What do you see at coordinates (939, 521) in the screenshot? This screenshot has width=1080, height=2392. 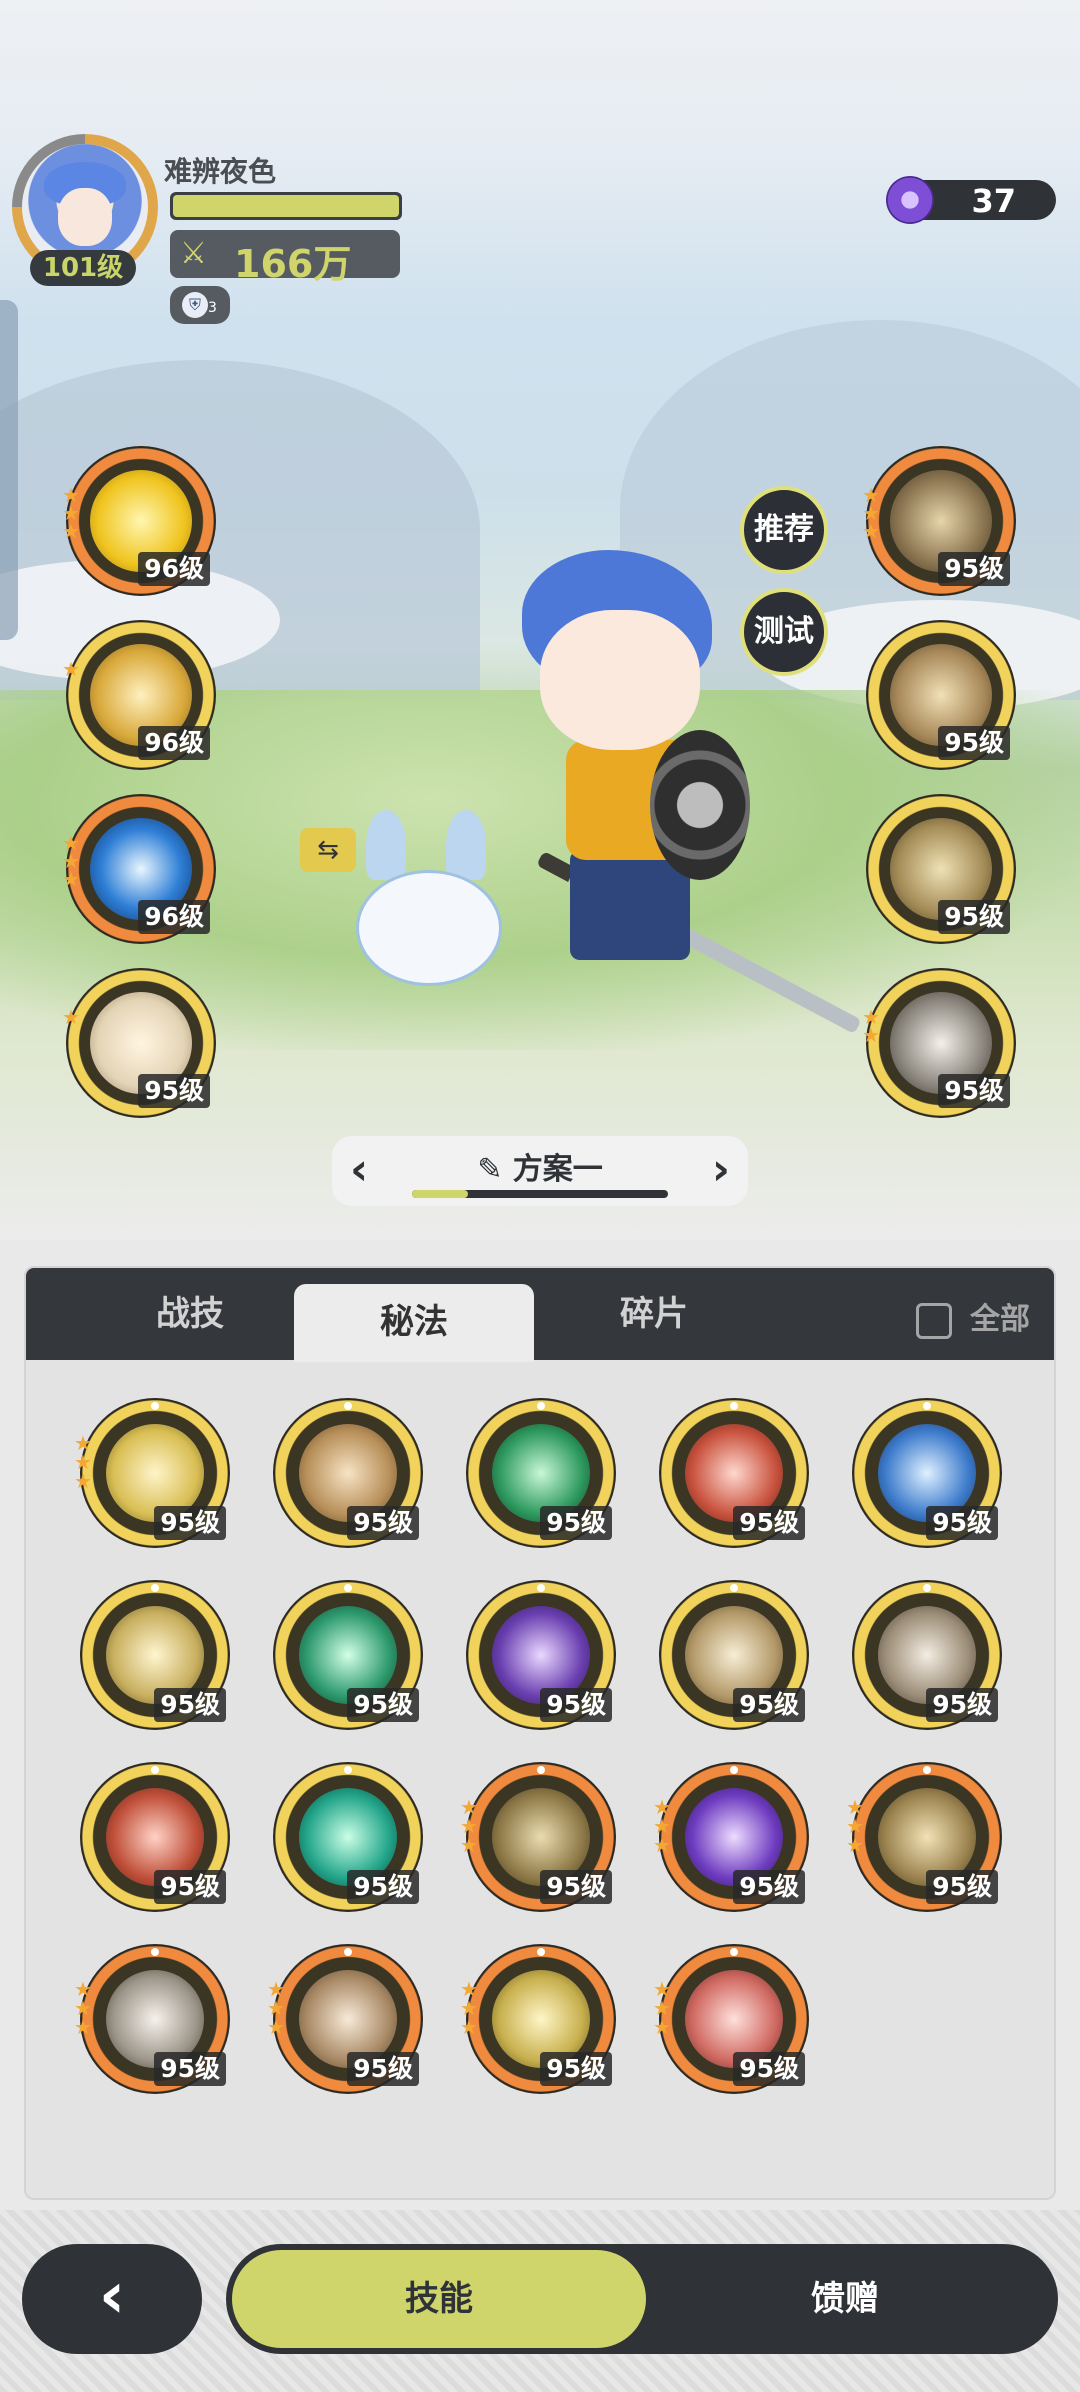 I see `right-skill-slot: ★ ★ ★ 95级` at bounding box center [939, 521].